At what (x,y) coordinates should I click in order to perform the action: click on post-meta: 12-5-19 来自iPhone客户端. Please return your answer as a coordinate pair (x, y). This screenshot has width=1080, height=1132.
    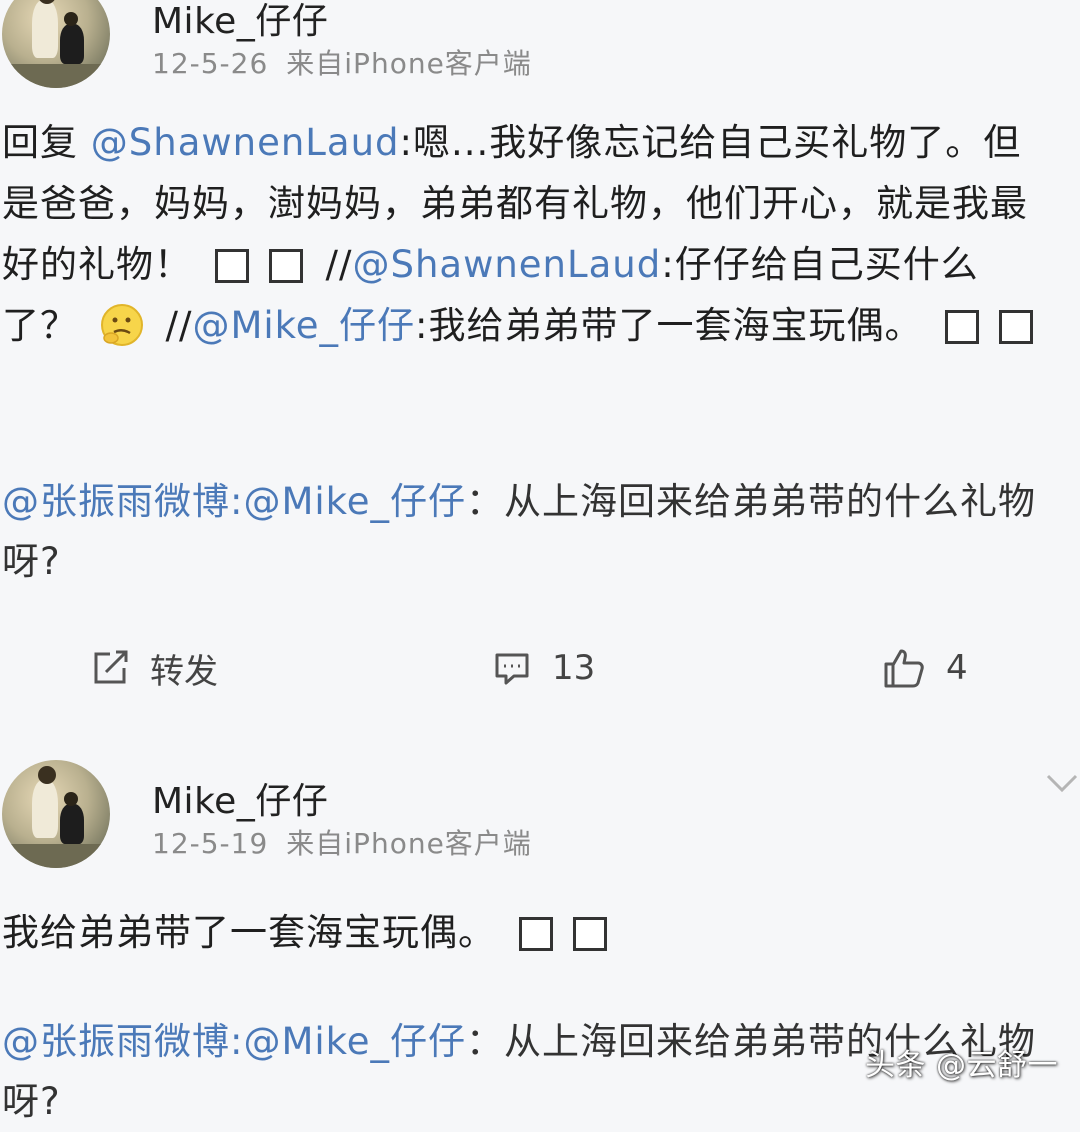
    Looking at the image, I should click on (342, 842).